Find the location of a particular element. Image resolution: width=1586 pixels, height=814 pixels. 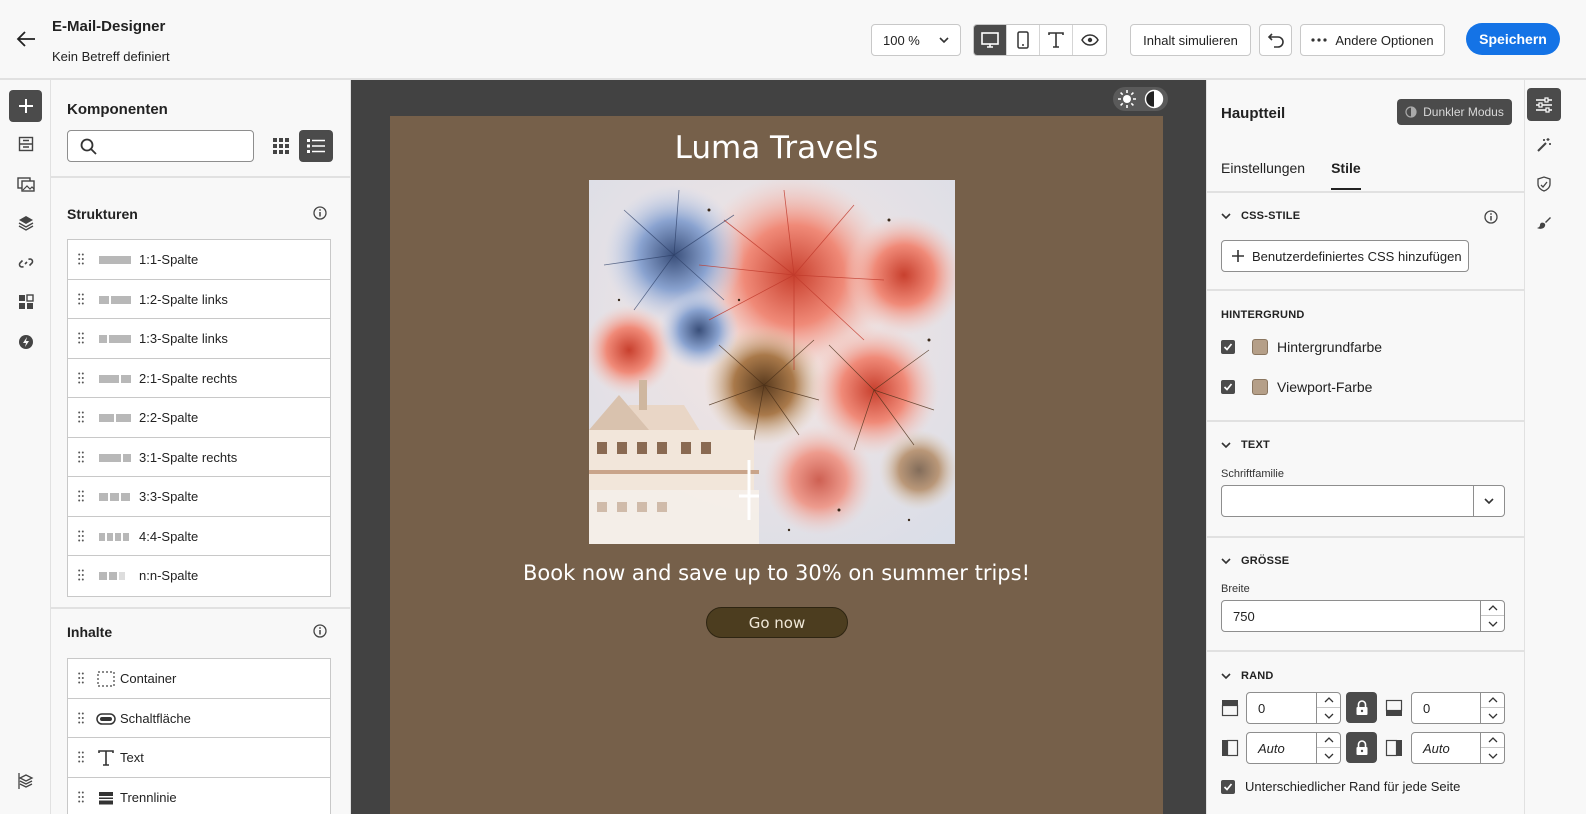

divider is located at coordinates (1365, 290).